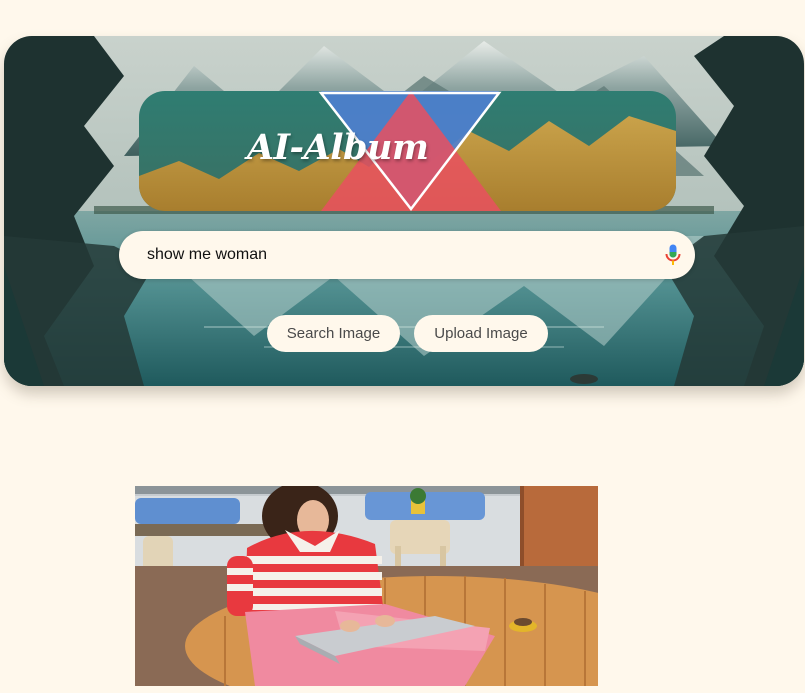  What do you see at coordinates (338, 147) in the screenshot?
I see `app-title: AI-Album` at bounding box center [338, 147].